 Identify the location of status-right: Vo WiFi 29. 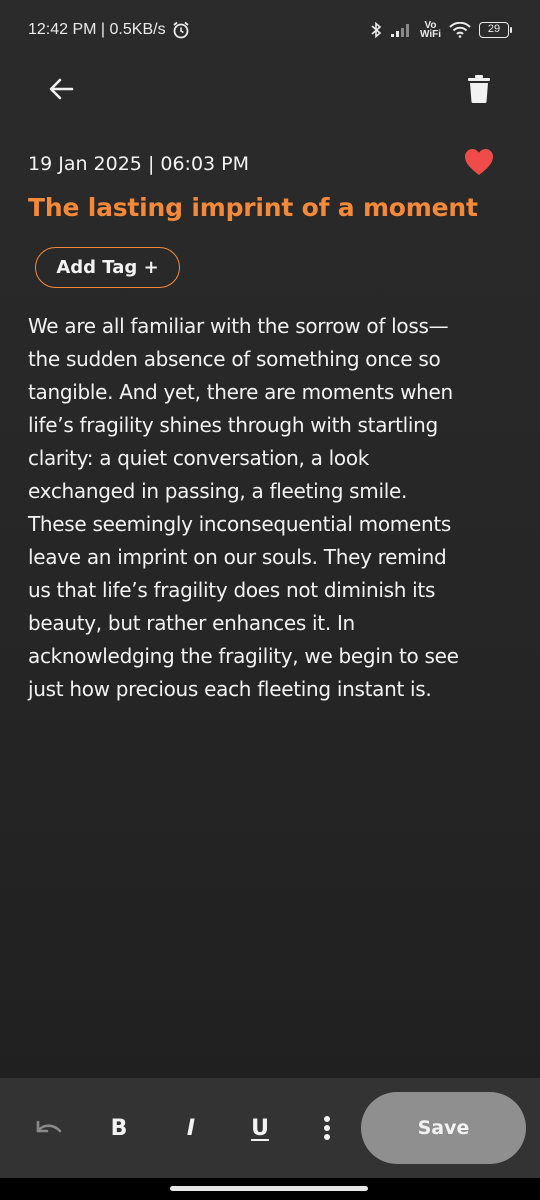
(441, 30).